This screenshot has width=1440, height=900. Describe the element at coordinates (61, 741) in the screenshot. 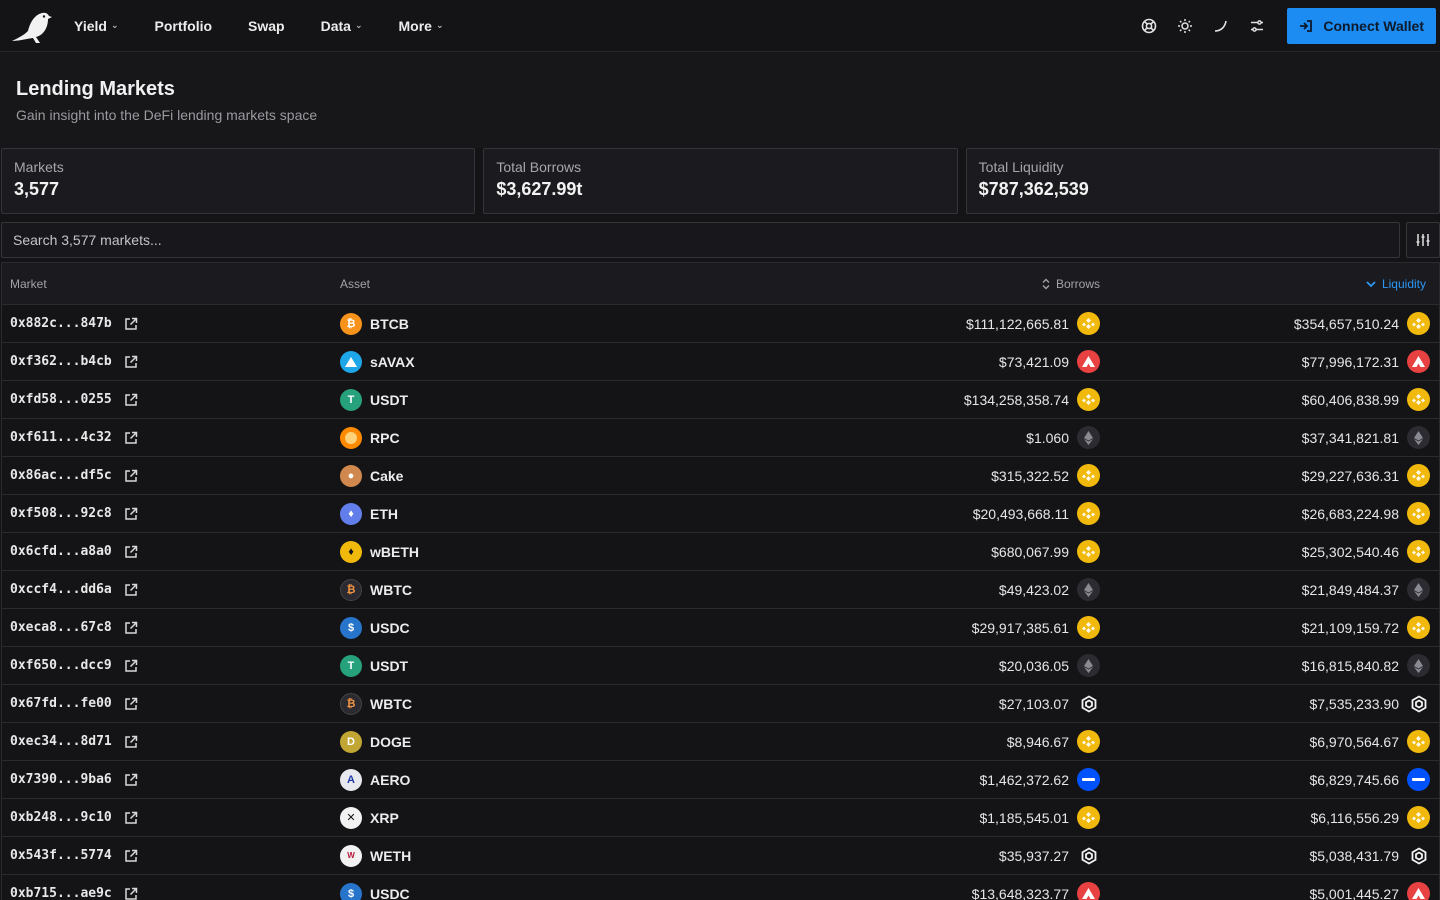

I see `market-address: 0xec34...8d71` at that location.